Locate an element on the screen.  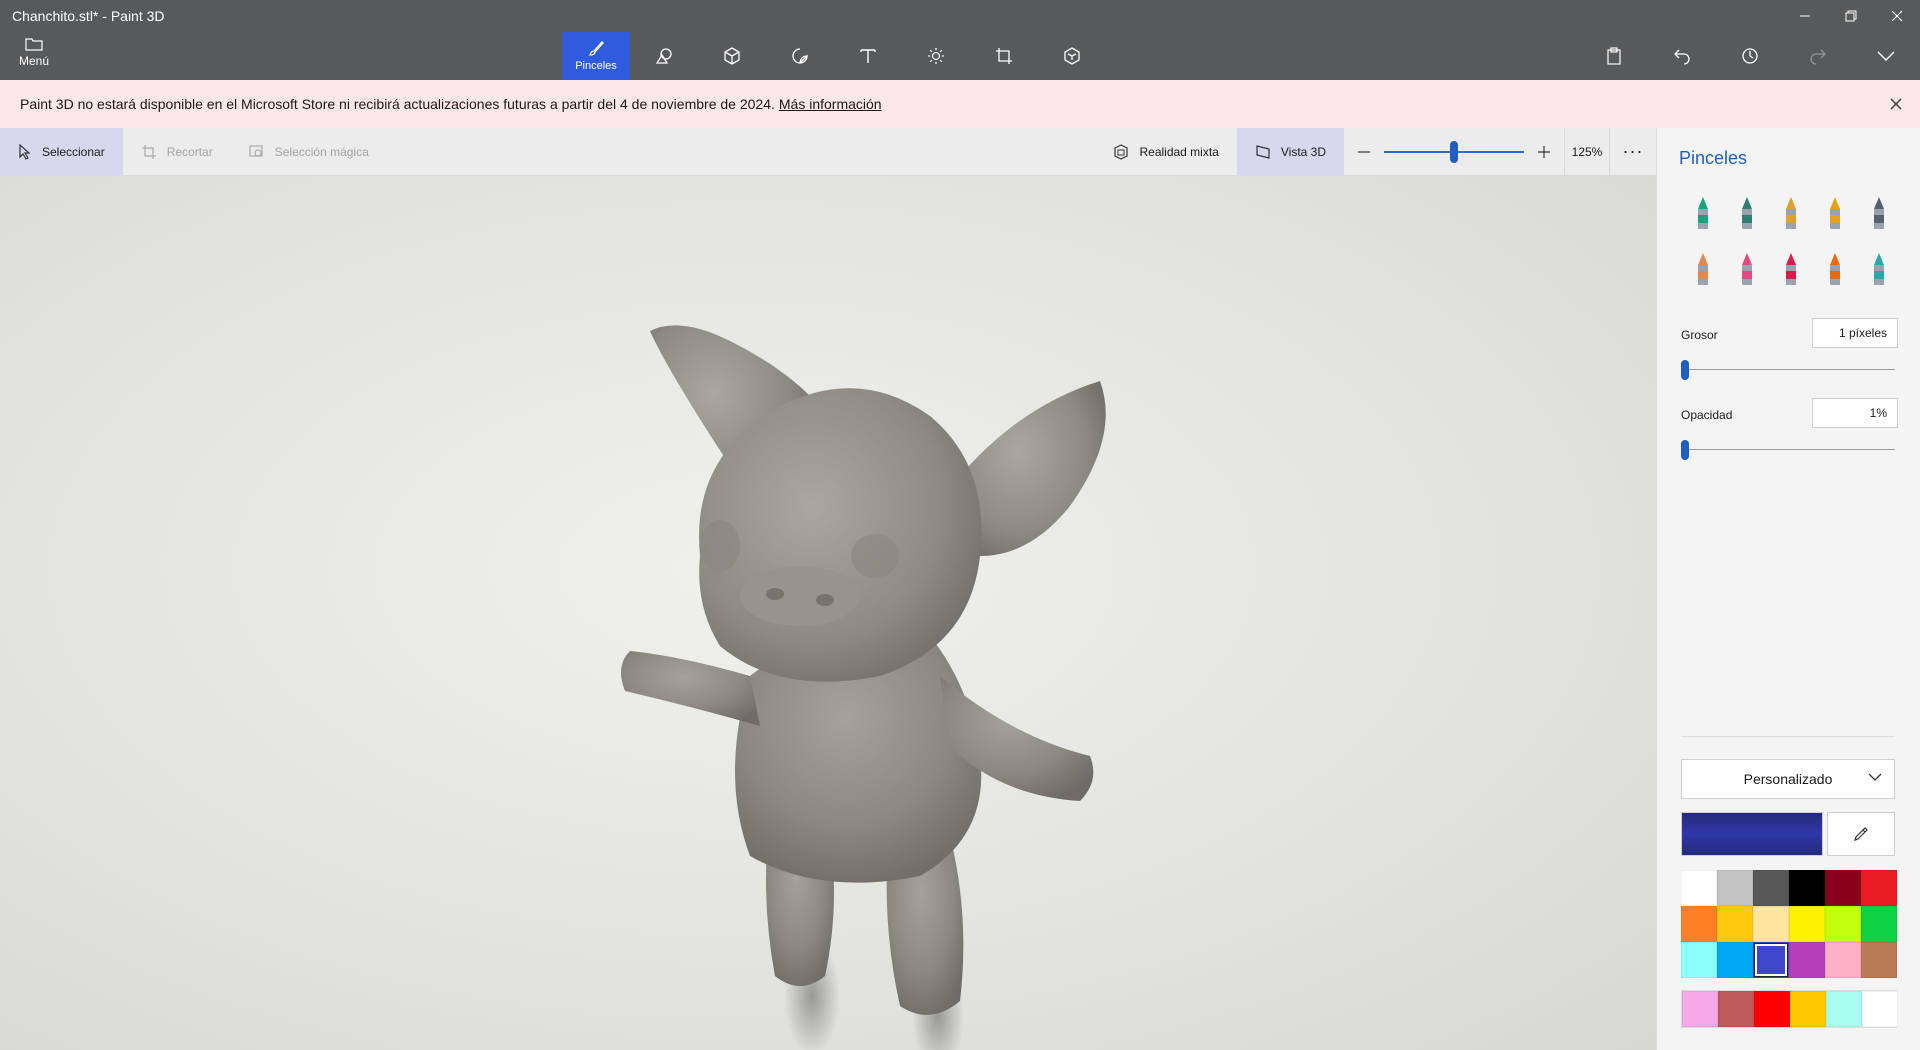
restore-button is located at coordinates (1851, 16).